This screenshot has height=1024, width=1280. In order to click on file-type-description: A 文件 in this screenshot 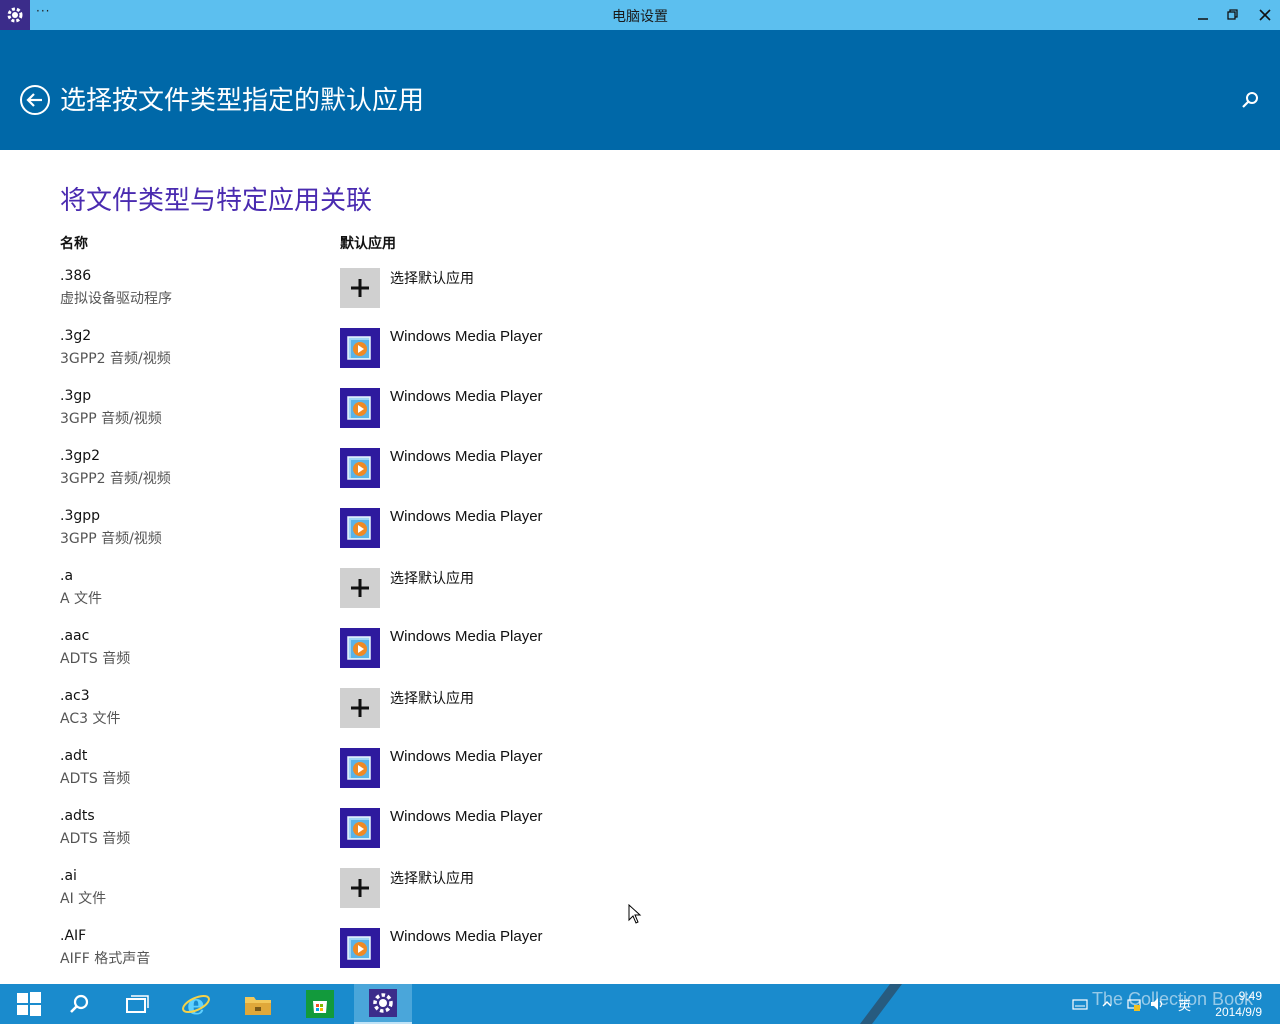, I will do `click(81, 599)`.